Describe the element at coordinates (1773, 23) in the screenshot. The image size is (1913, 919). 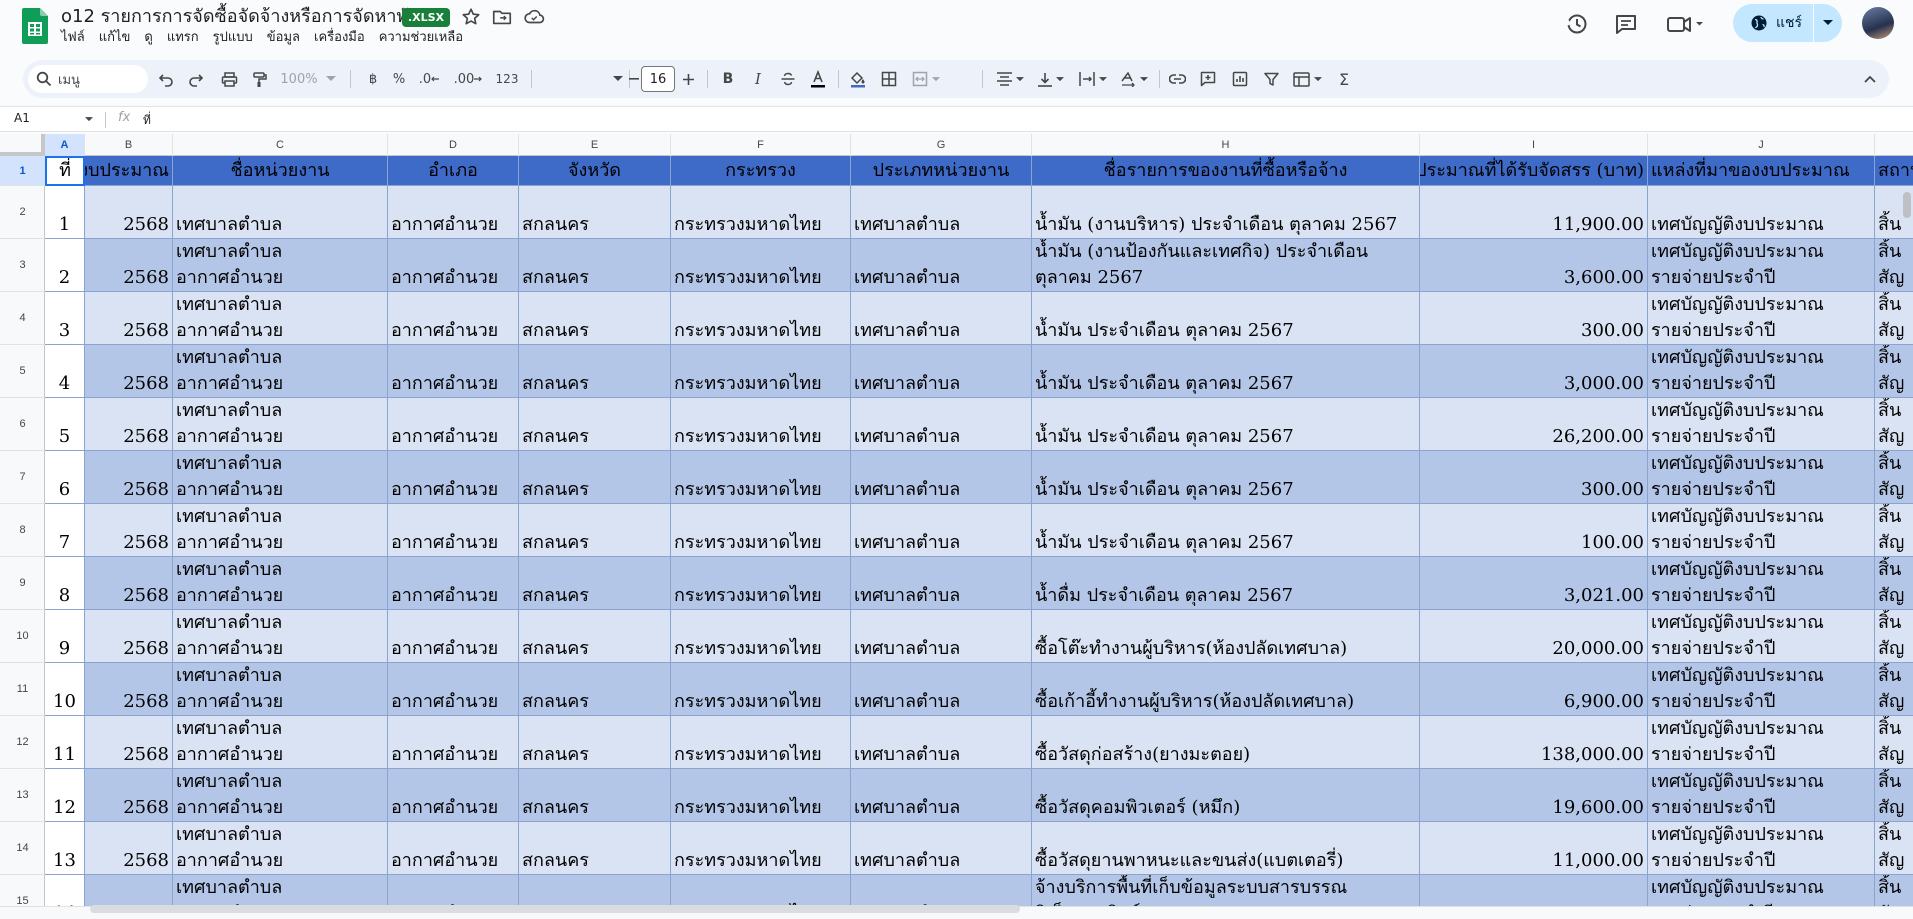
I see `share-main: แชร์` at that location.